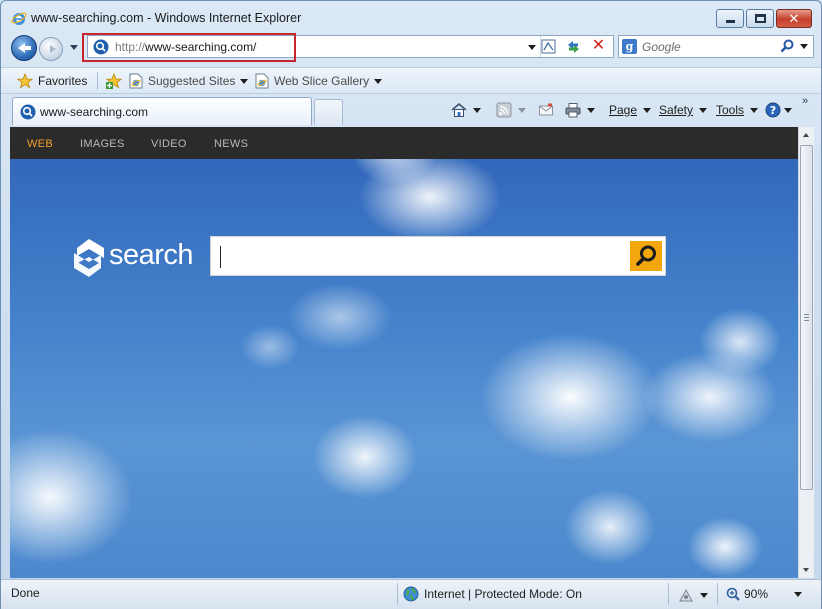  What do you see at coordinates (438, 256) in the screenshot?
I see `site-search-input` at bounding box center [438, 256].